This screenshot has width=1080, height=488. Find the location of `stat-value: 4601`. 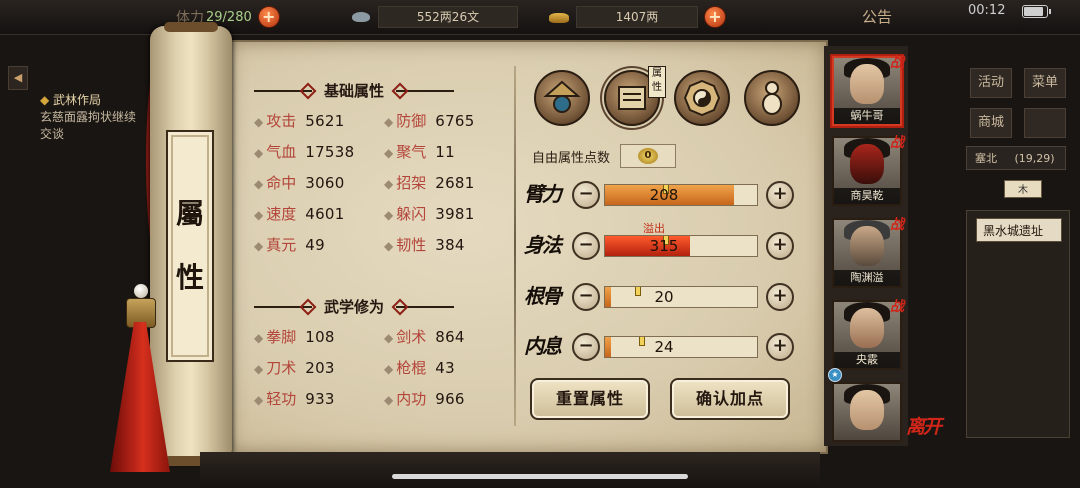

stat-value: 4601 is located at coordinates (325, 213).